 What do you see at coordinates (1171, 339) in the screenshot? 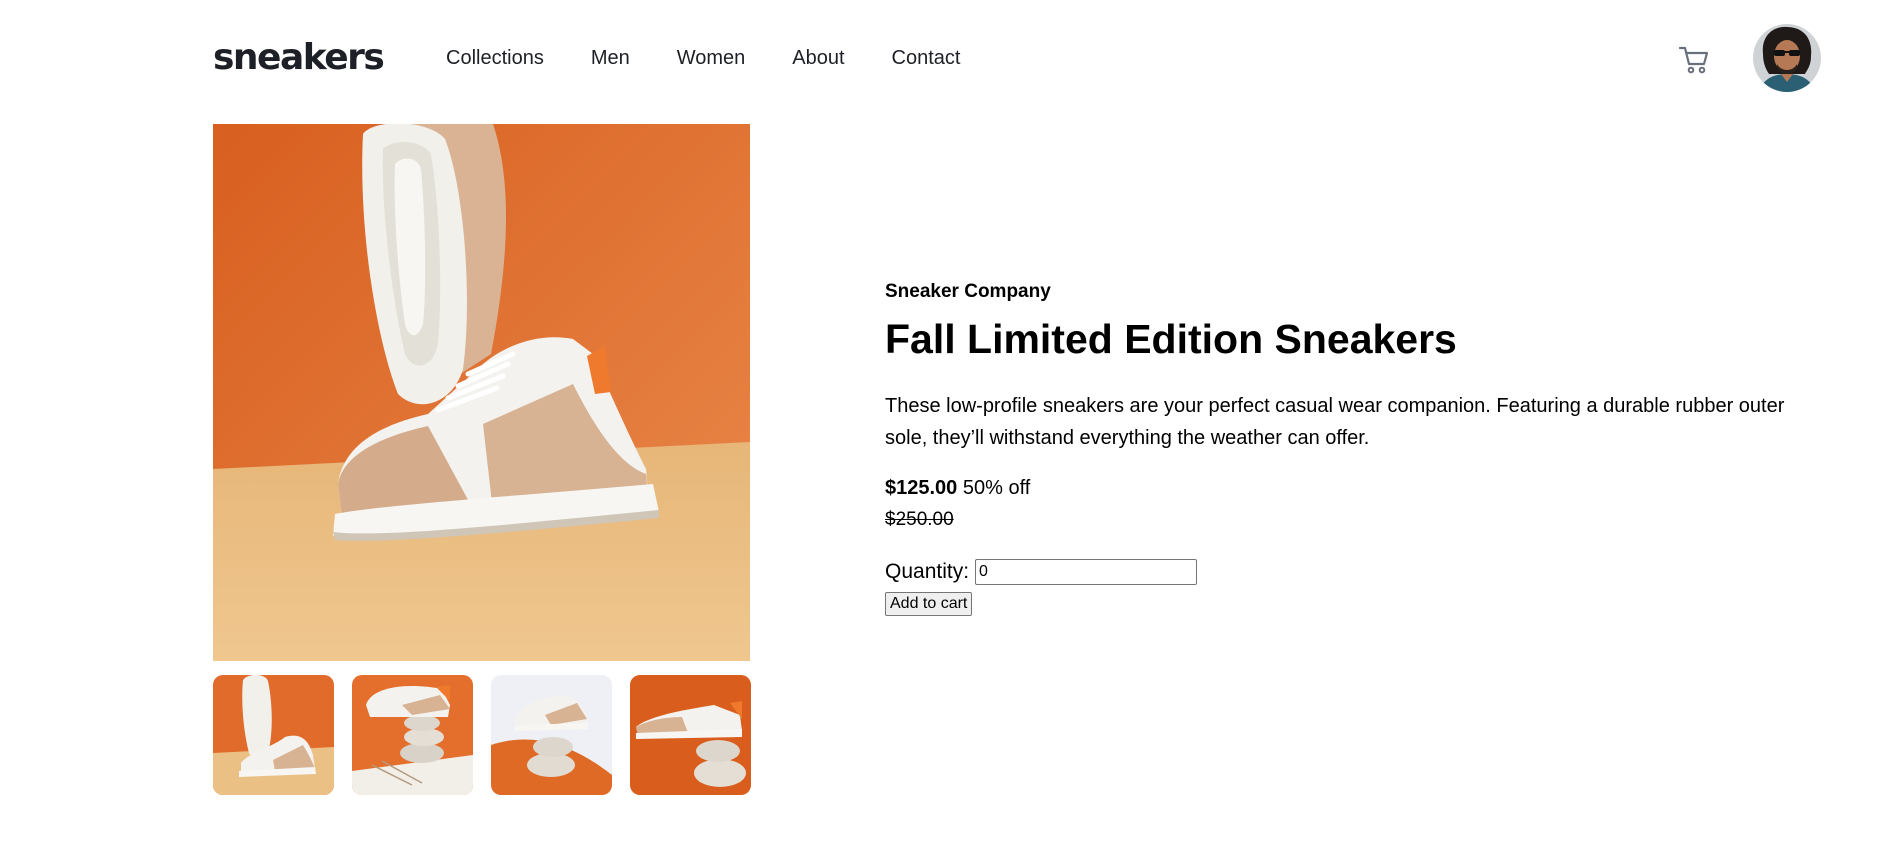
I see `product-title: Fall Limited Edition Sneakers` at bounding box center [1171, 339].